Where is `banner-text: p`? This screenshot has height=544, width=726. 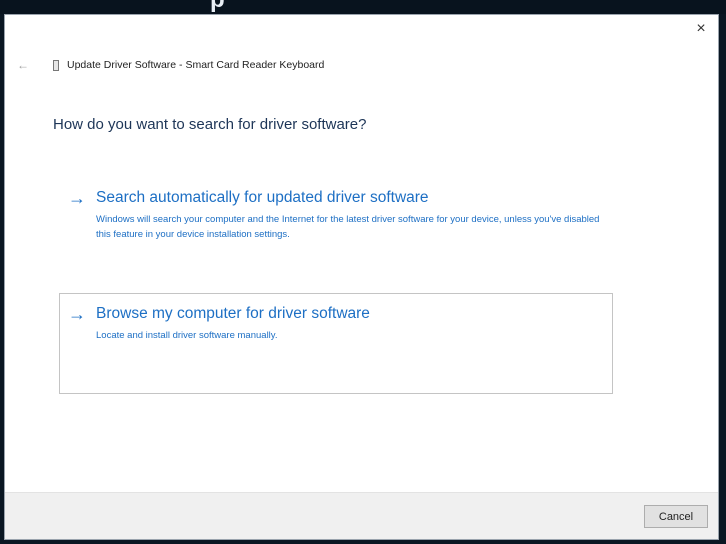 banner-text: p is located at coordinates (217, 7).